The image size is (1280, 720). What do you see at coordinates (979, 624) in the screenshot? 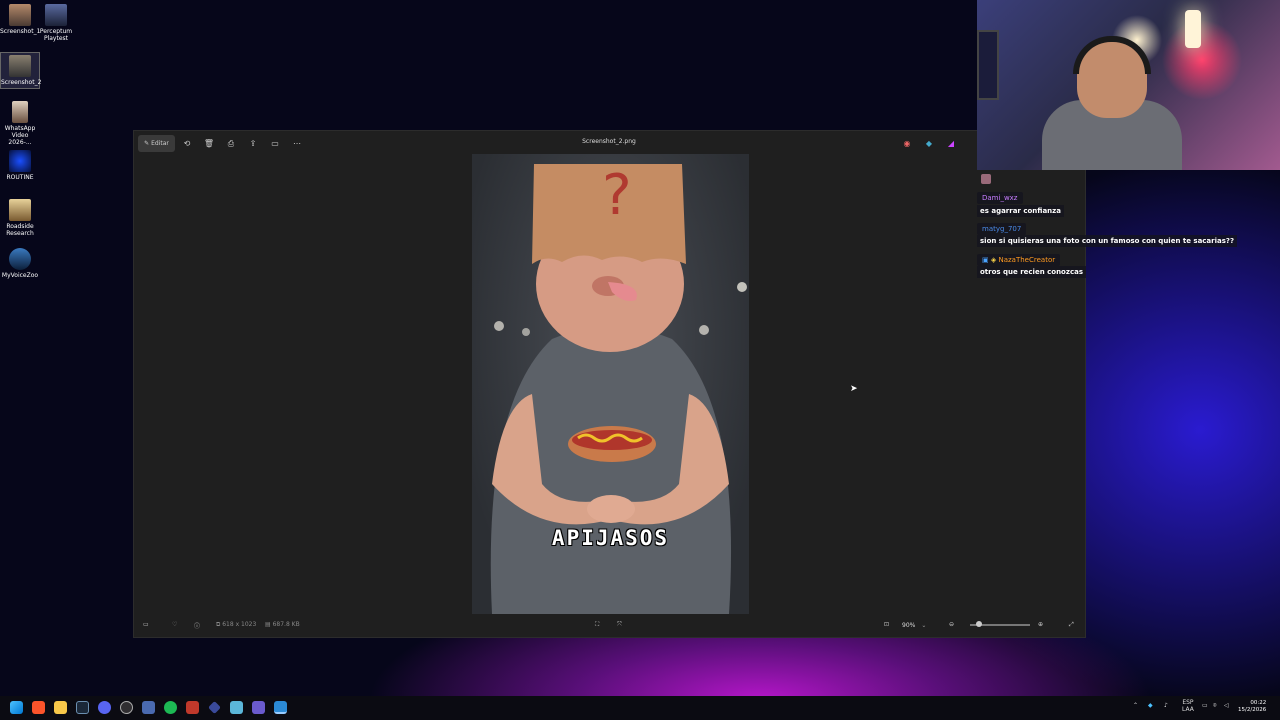
I see `zoom-slider-knob` at bounding box center [979, 624].